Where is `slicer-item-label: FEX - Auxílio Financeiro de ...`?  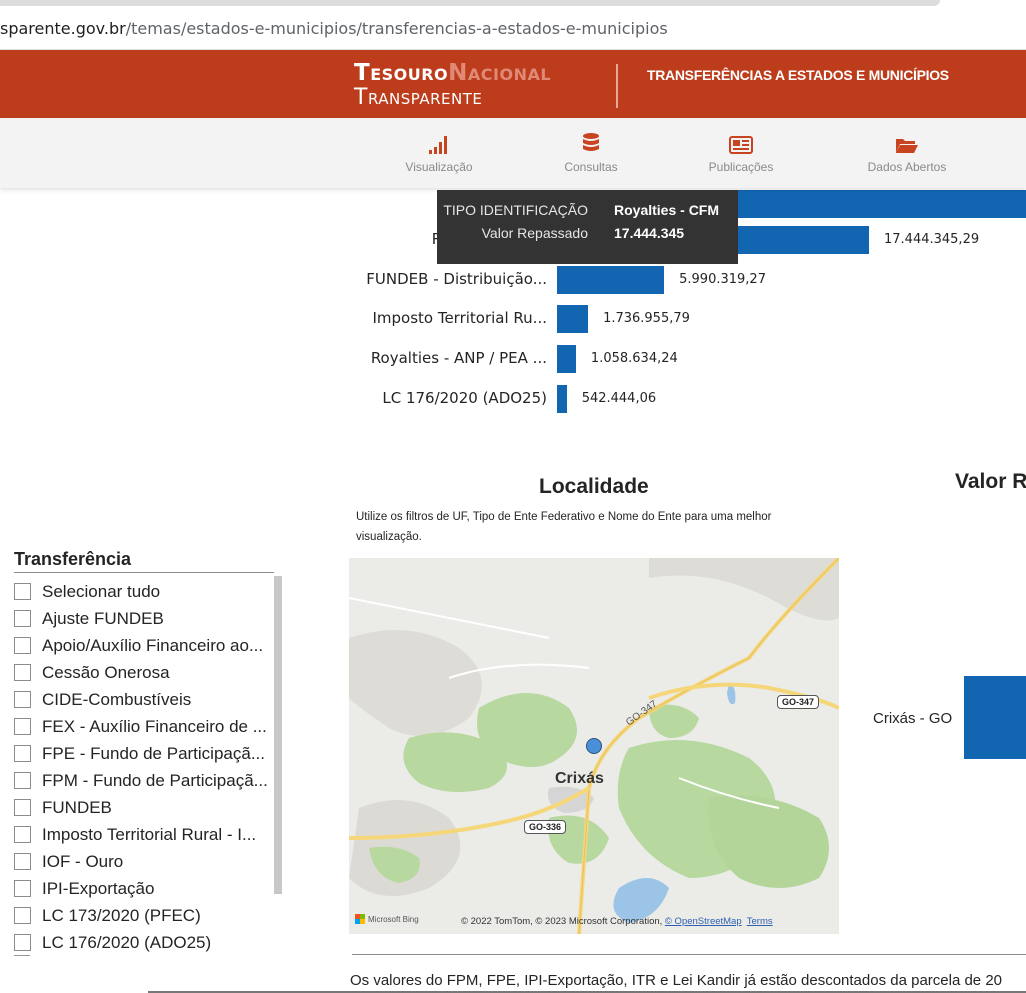 slicer-item-label: FEX - Auxílio Financeiro de ... is located at coordinates (154, 726).